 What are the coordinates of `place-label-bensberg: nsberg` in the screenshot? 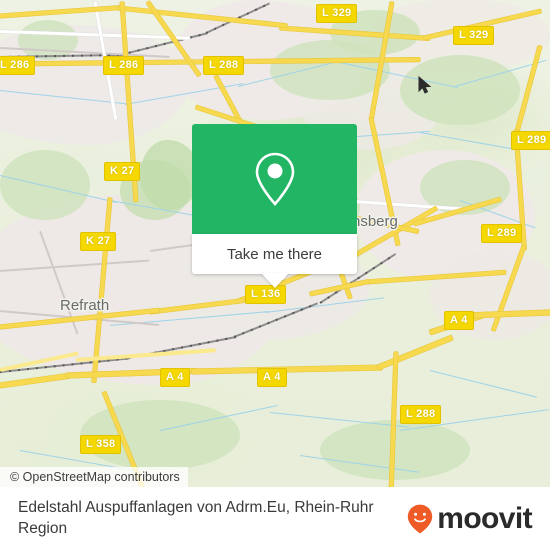 It's located at (375, 221).